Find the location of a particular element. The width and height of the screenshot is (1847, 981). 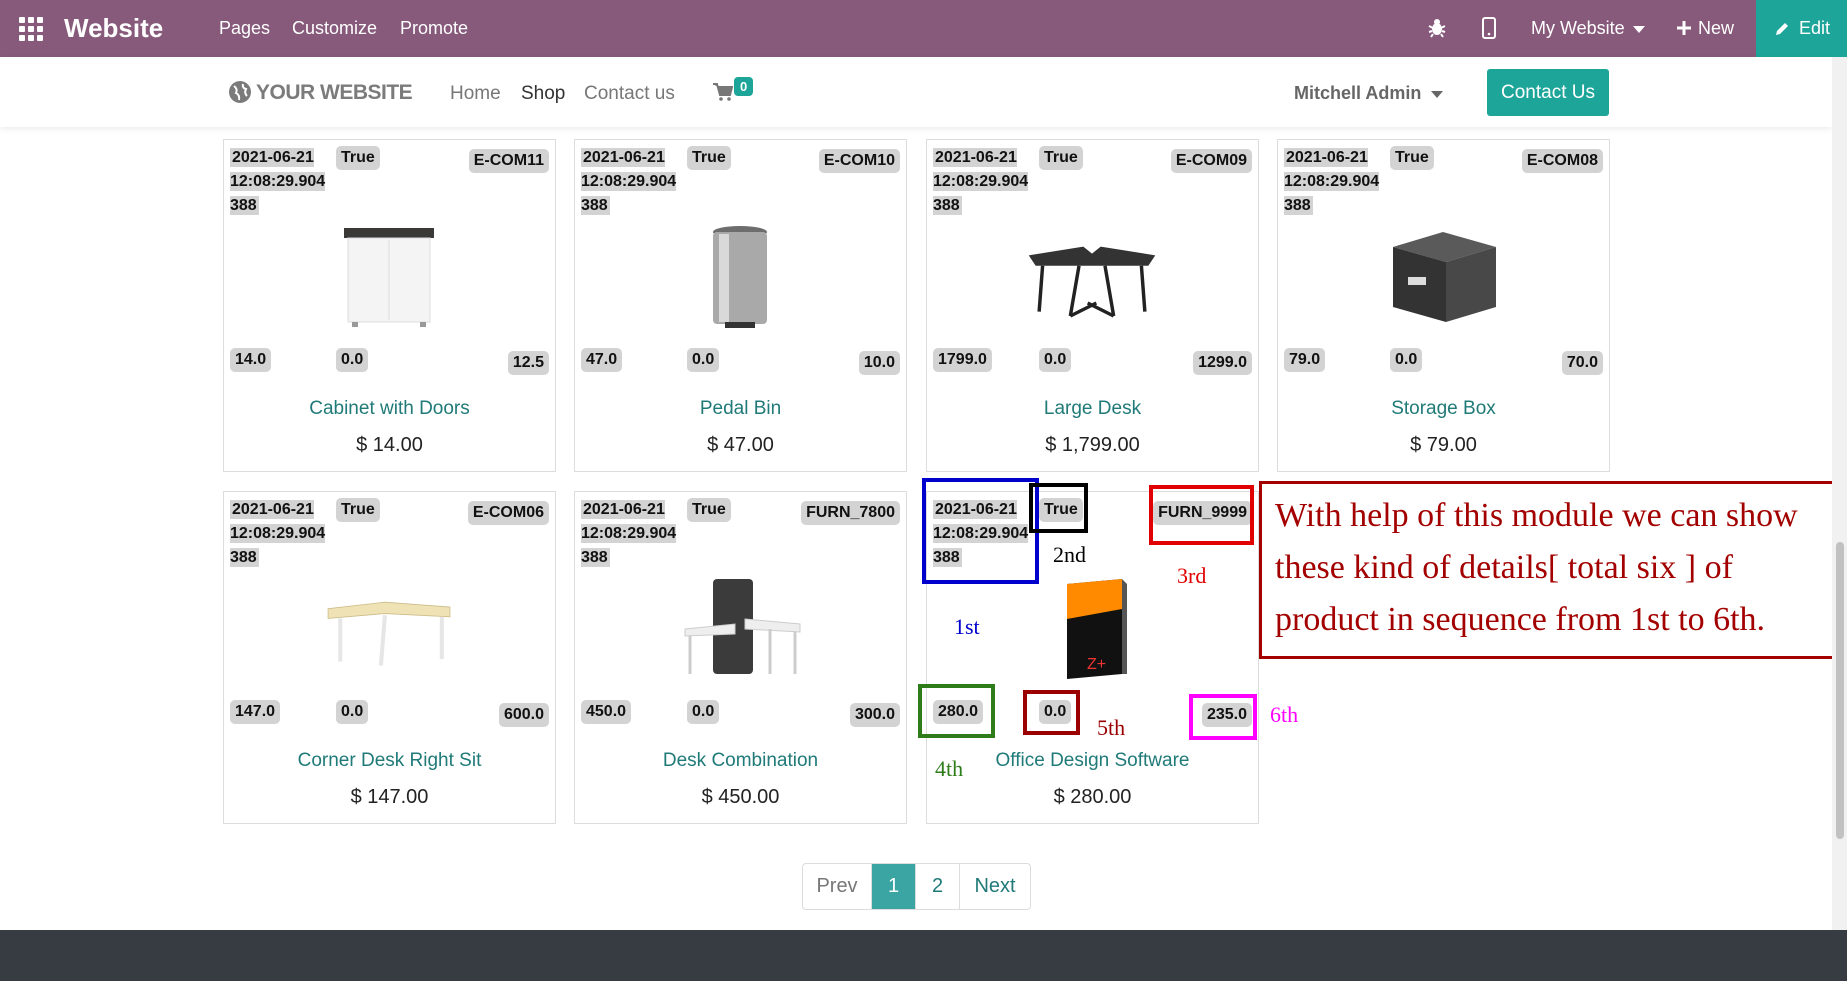

product-price: $ 14.00 is located at coordinates (389, 445).